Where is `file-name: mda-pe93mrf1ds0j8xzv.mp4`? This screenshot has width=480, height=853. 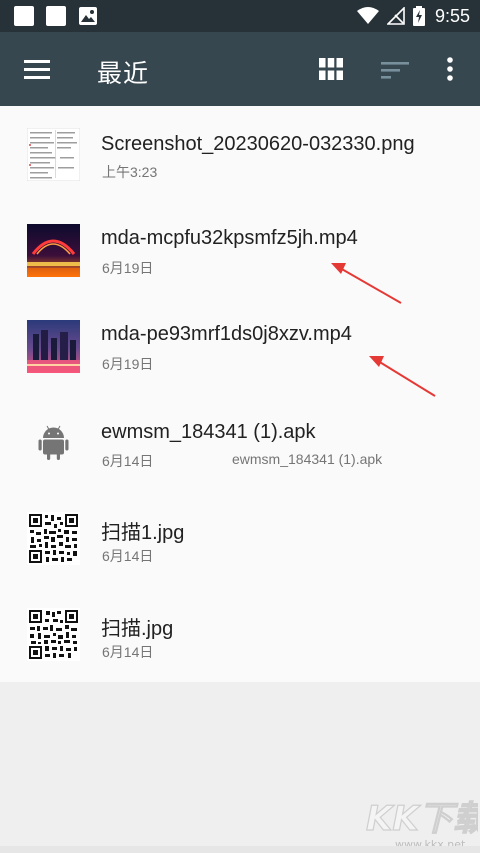
file-name: mda-pe93mrf1ds0j8xzv.mp4 is located at coordinates (226, 334).